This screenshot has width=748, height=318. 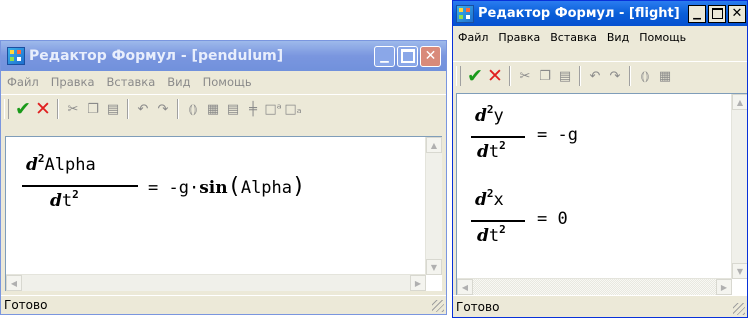 I want to click on left-toolbar: ✔ ✕ ✂ ❐ ▤ ↶ ↷ ⦅⦆ ▦ ▤ ╪ □ᵃ □ₐ, so click(x=223, y=108).